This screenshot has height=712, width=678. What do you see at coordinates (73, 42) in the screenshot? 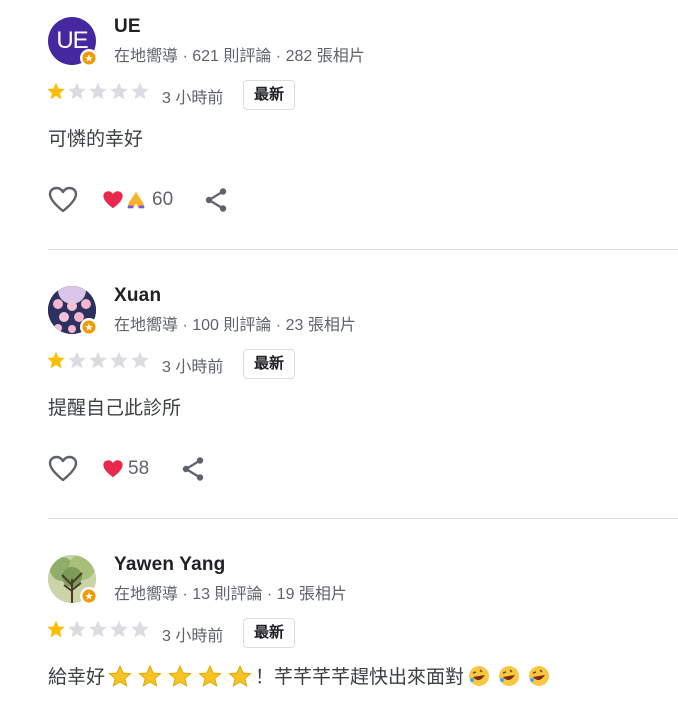
I see `avatar: UE` at bounding box center [73, 42].